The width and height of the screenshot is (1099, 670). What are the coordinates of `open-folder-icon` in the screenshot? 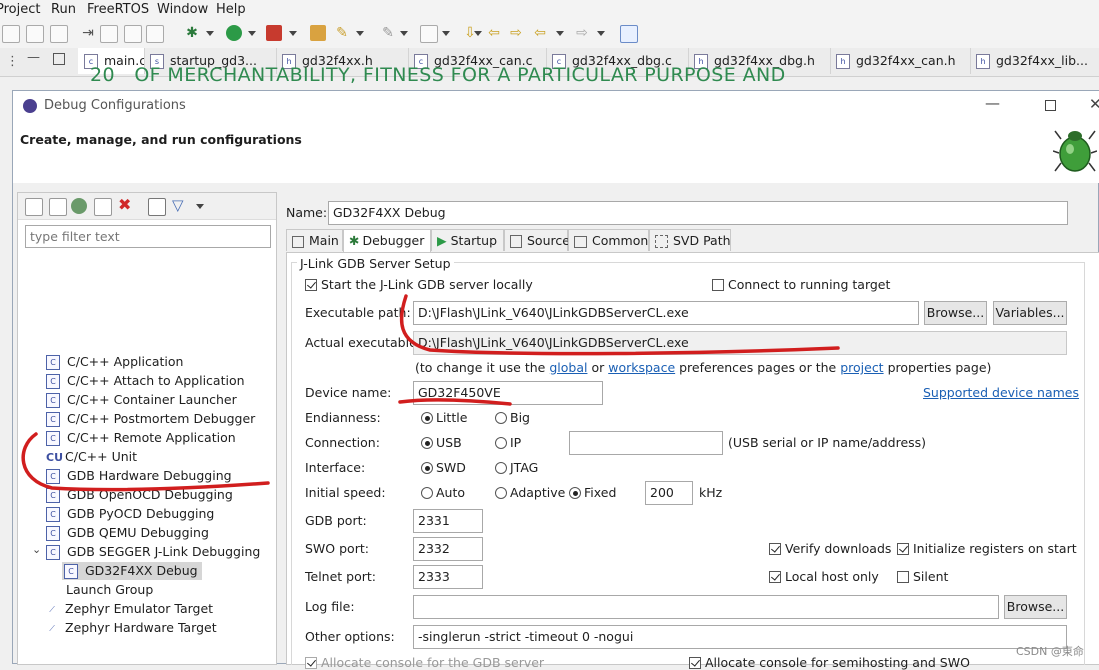 It's located at (318, 33).